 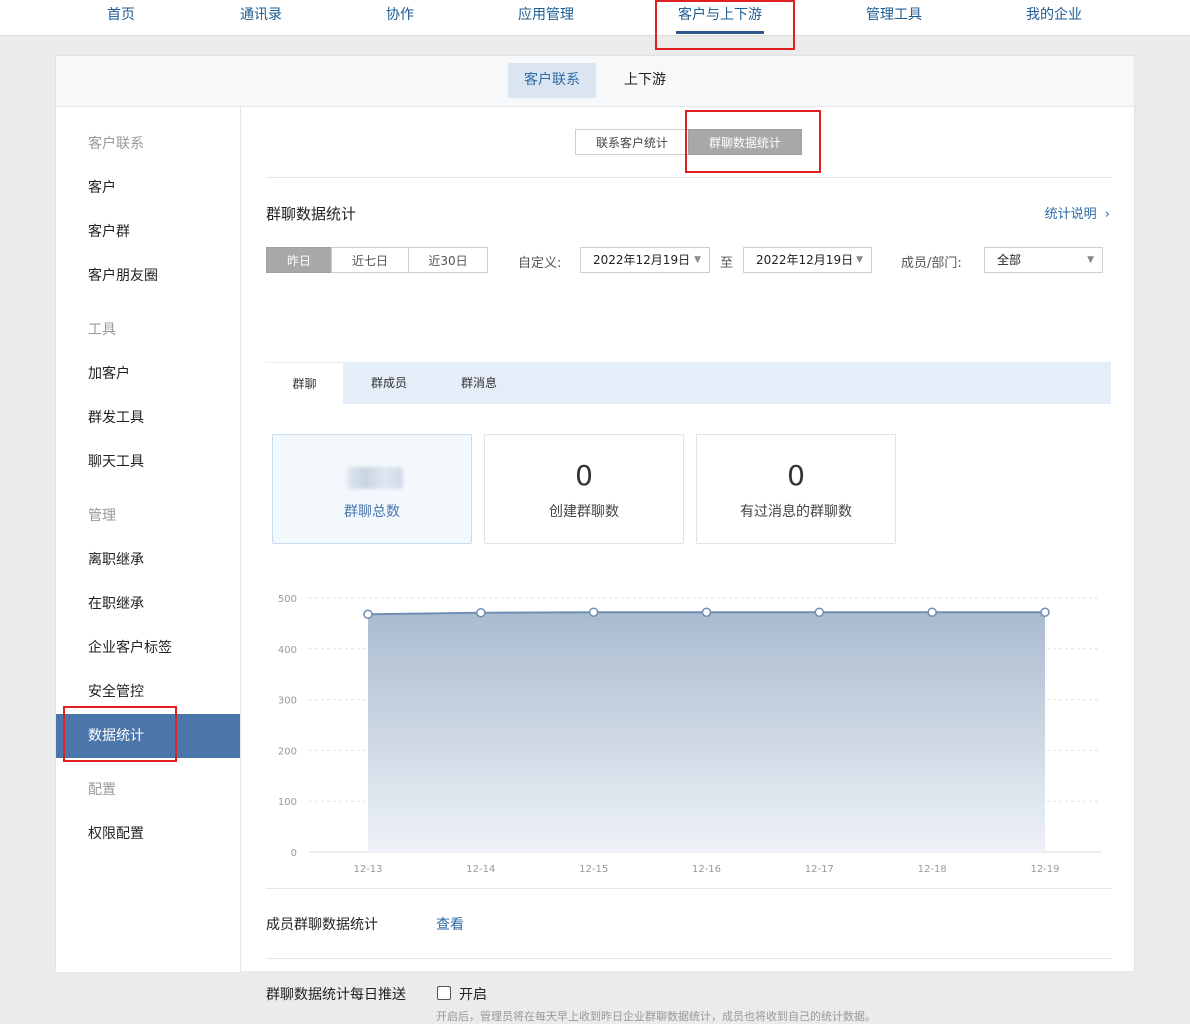 I want to click on sidebar-item-onjob-inherit: 在职继承, so click(x=148, y=604).